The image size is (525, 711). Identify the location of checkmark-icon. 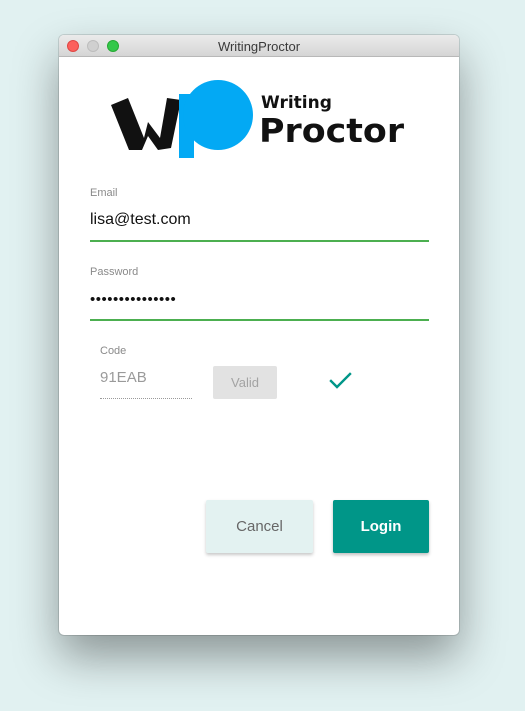
(340, 380).